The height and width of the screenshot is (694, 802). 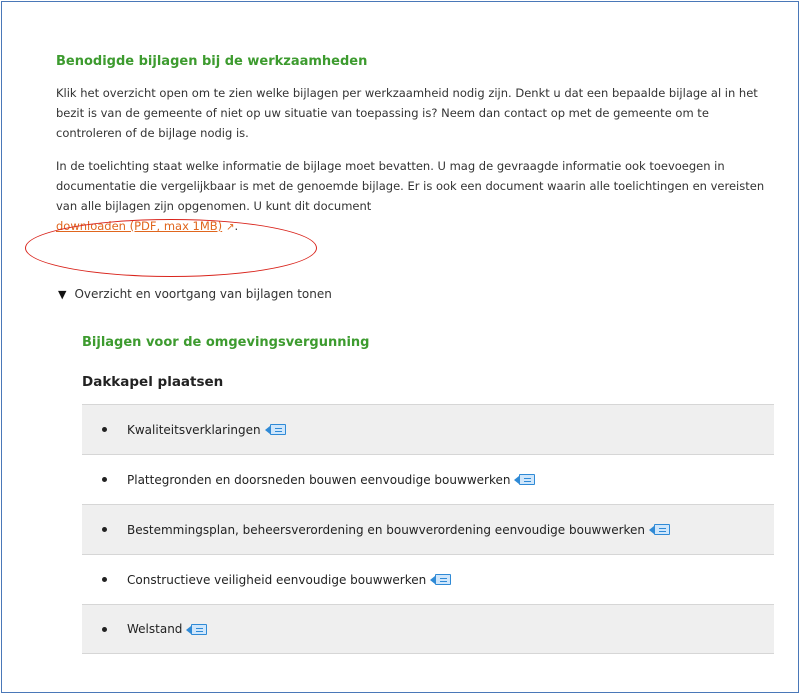 What do you see at coordinates (153, 382) in the screenshot?
I see `group-heading: Dakkapel plaatsen` at bounding box center [153, 382].